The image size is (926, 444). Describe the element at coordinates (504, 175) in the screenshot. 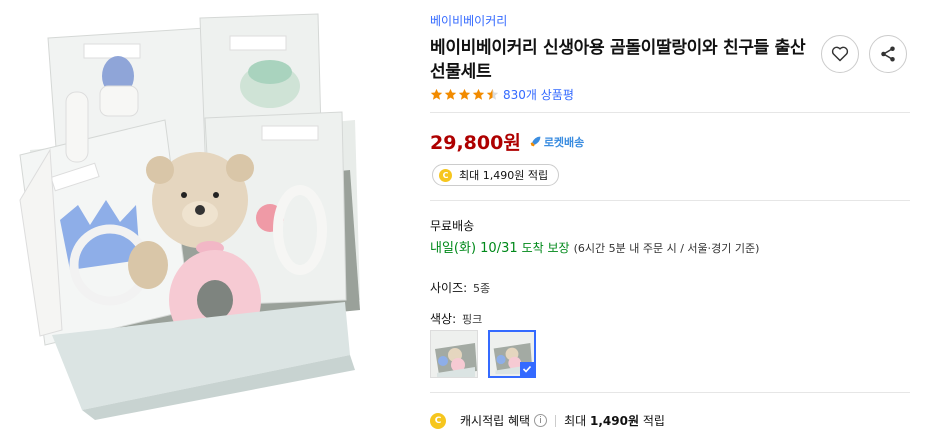

I see `cash-reward-text: 최대 1,490원 적립` at that location.